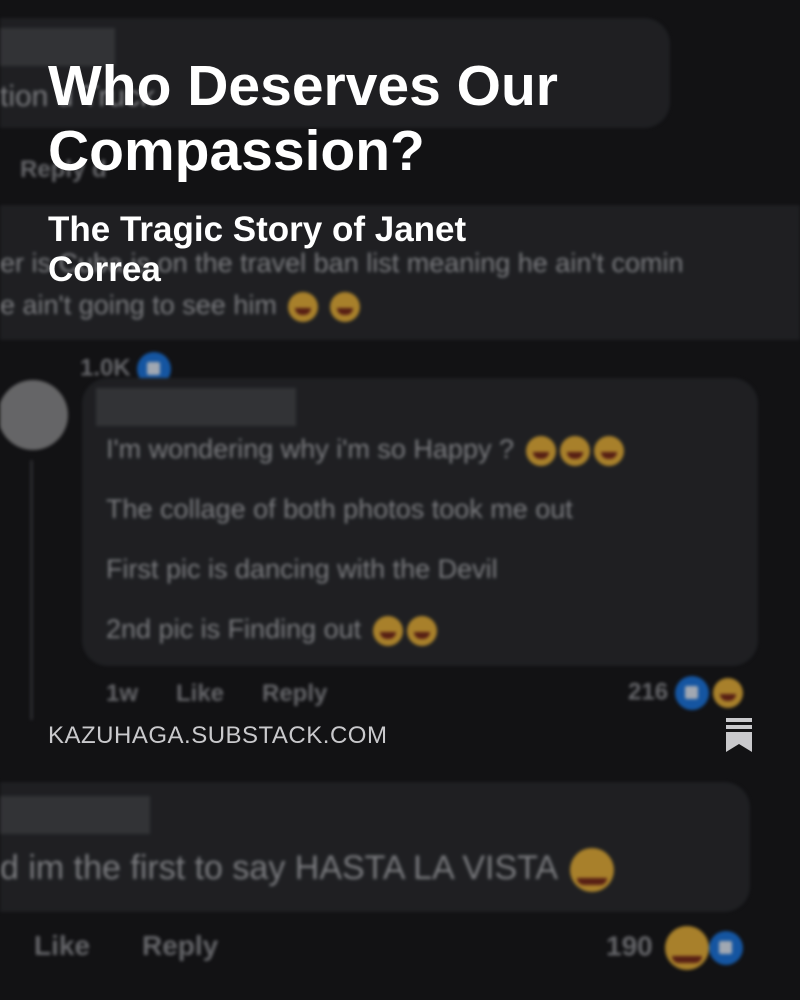 The height and width of the screenshot is (1000, 800). What do you see at coordinates (739, 735) in the screenshot?
I see `bookmark-icon` at bounding box center [739, 735].